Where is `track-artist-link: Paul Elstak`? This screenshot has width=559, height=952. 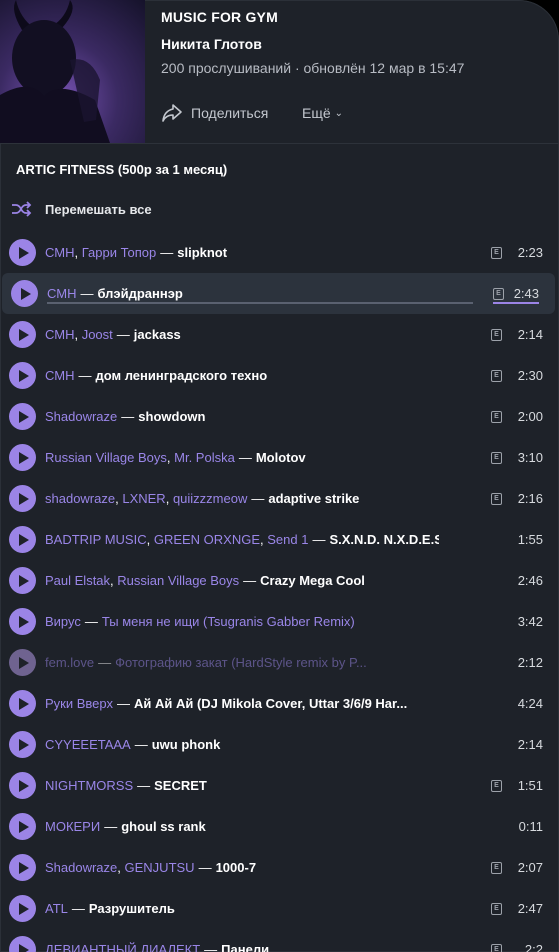 track-artist-link: Paul Elstak is located at coordinates (77, 580).